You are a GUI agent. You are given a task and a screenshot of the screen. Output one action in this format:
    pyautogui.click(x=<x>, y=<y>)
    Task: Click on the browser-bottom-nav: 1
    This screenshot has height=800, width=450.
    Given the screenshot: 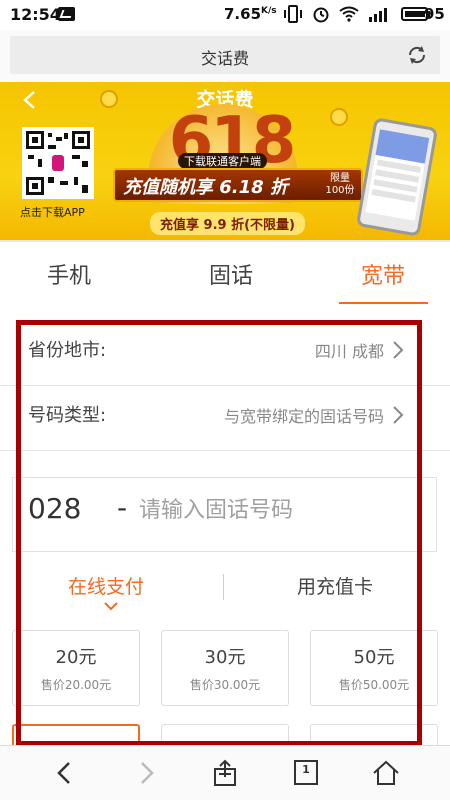 What is the action you would take?
    pyautogui.click(x=225, y=772)
    